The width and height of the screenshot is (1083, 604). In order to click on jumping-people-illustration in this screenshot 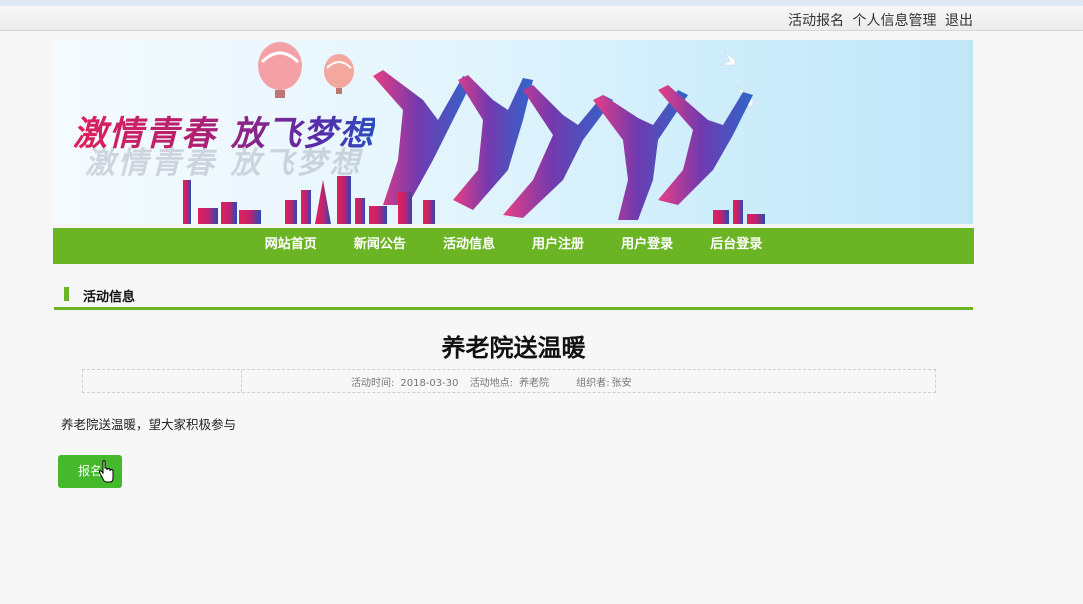, I will do `click(563, 145)`.